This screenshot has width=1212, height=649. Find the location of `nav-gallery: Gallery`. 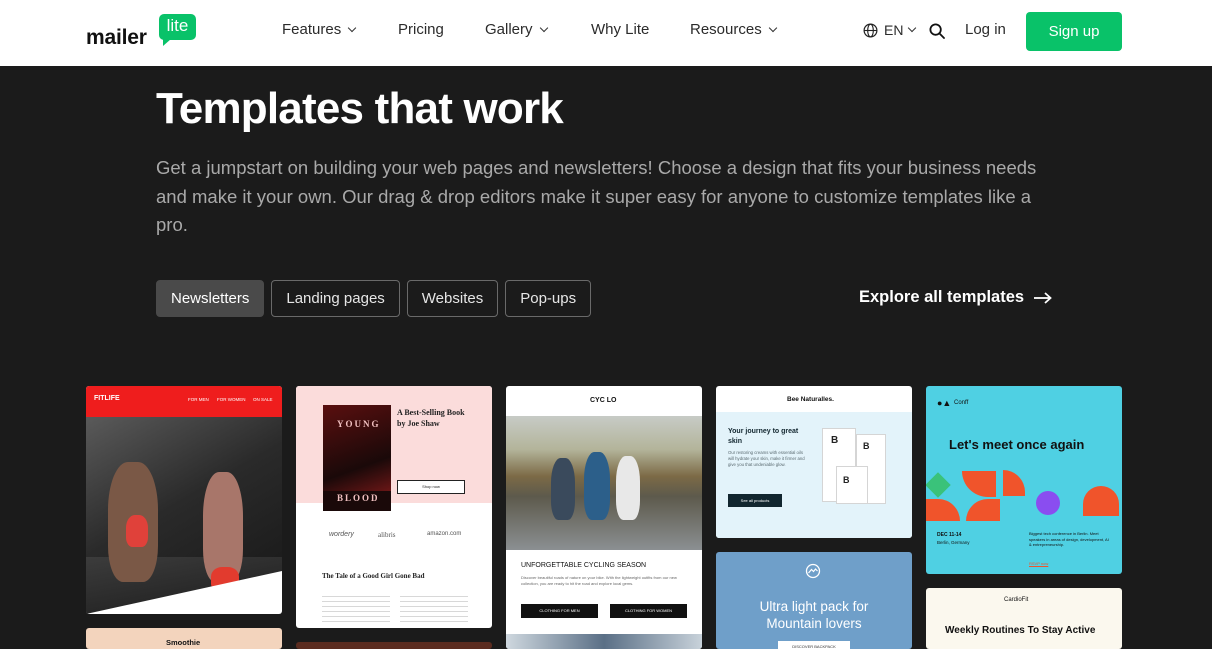

nav-gallery: Gallery is located at coordinates (516, 29).